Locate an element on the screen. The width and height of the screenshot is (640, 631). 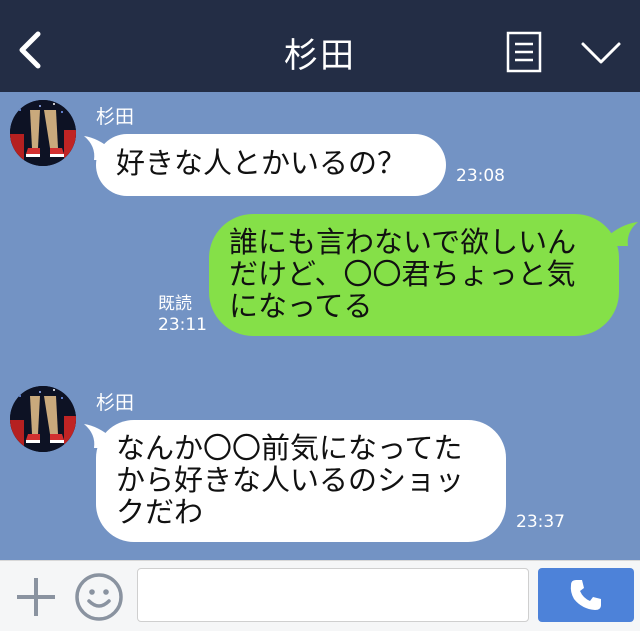
message-text-line: 誰にも言わないで欲しいん is located at coordinates (403, 242).